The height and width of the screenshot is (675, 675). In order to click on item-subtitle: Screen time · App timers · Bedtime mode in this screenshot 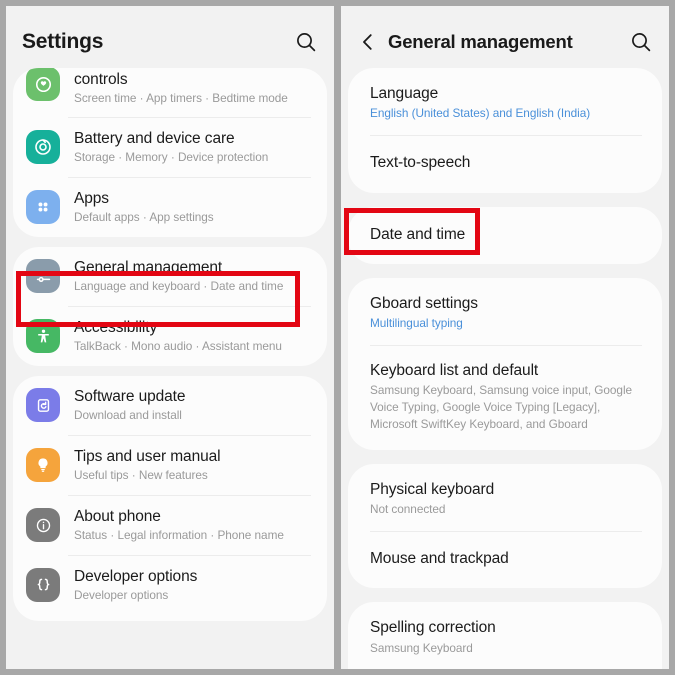, I will do `click(181, 98)`.